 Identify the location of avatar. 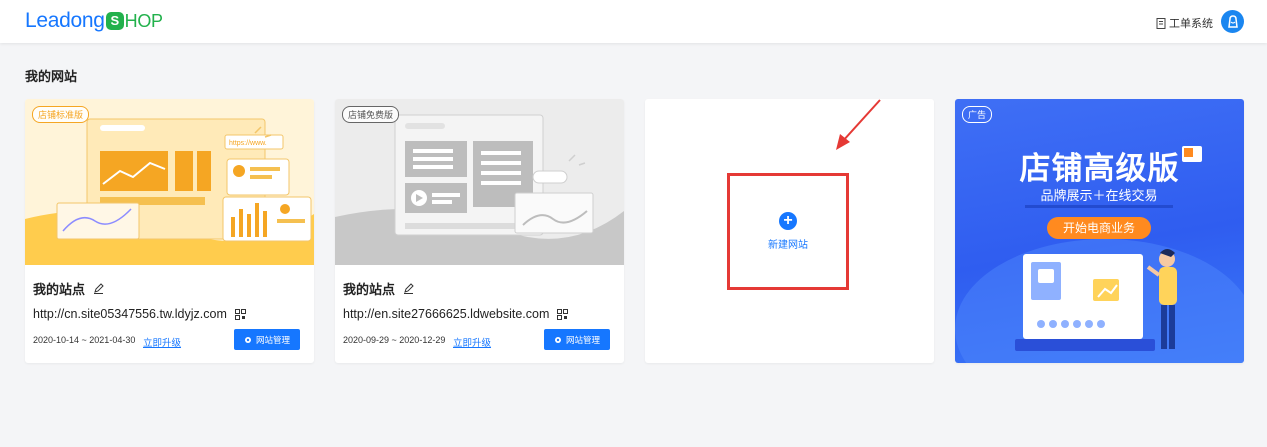
(1232, 21).